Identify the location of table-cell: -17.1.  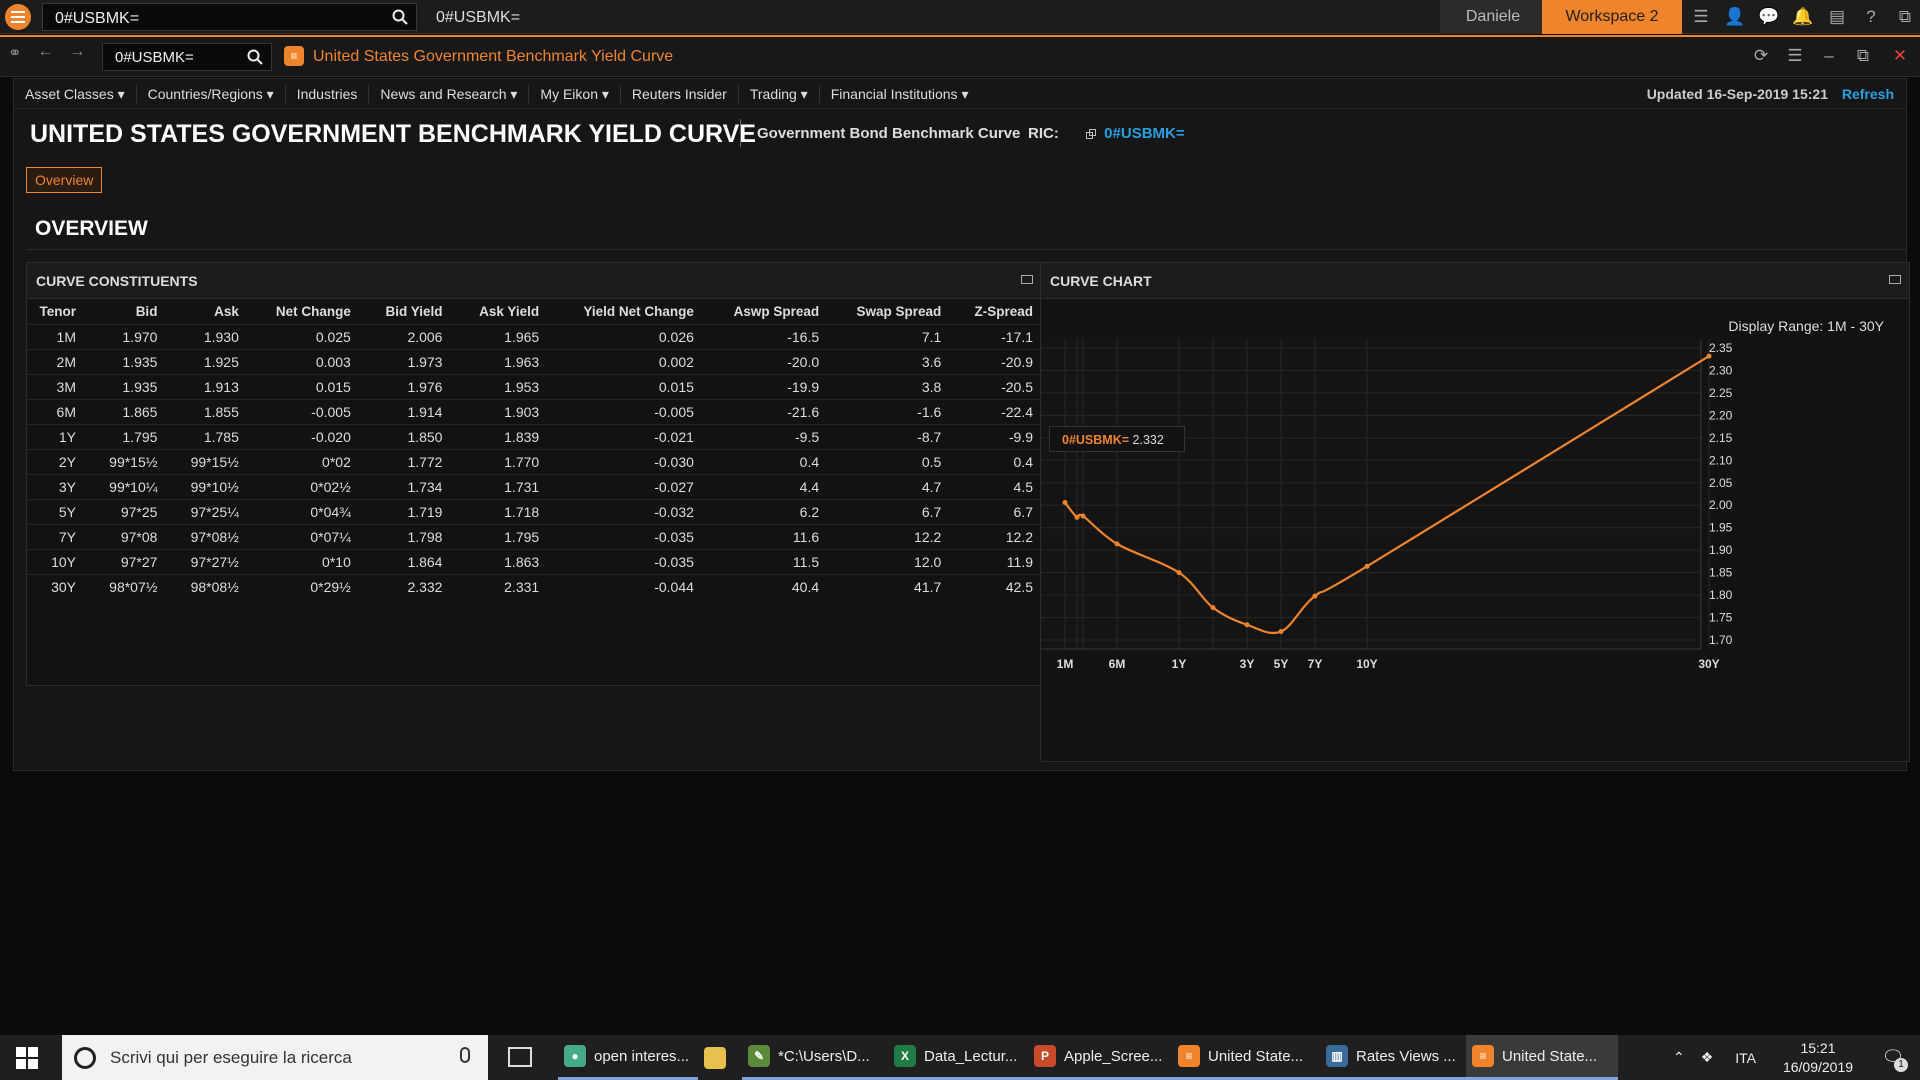
(995, 337).